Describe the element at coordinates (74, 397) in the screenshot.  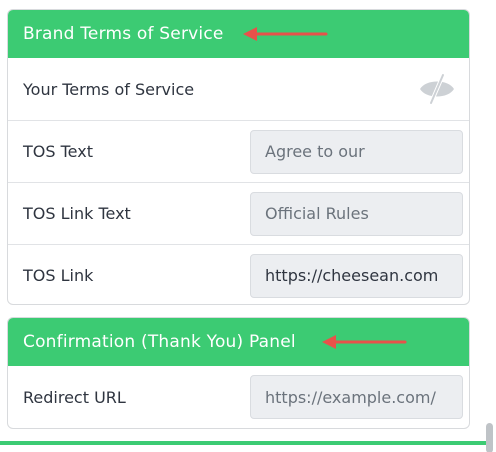
I see `redirect-url-label: Redirect URL` at that location.